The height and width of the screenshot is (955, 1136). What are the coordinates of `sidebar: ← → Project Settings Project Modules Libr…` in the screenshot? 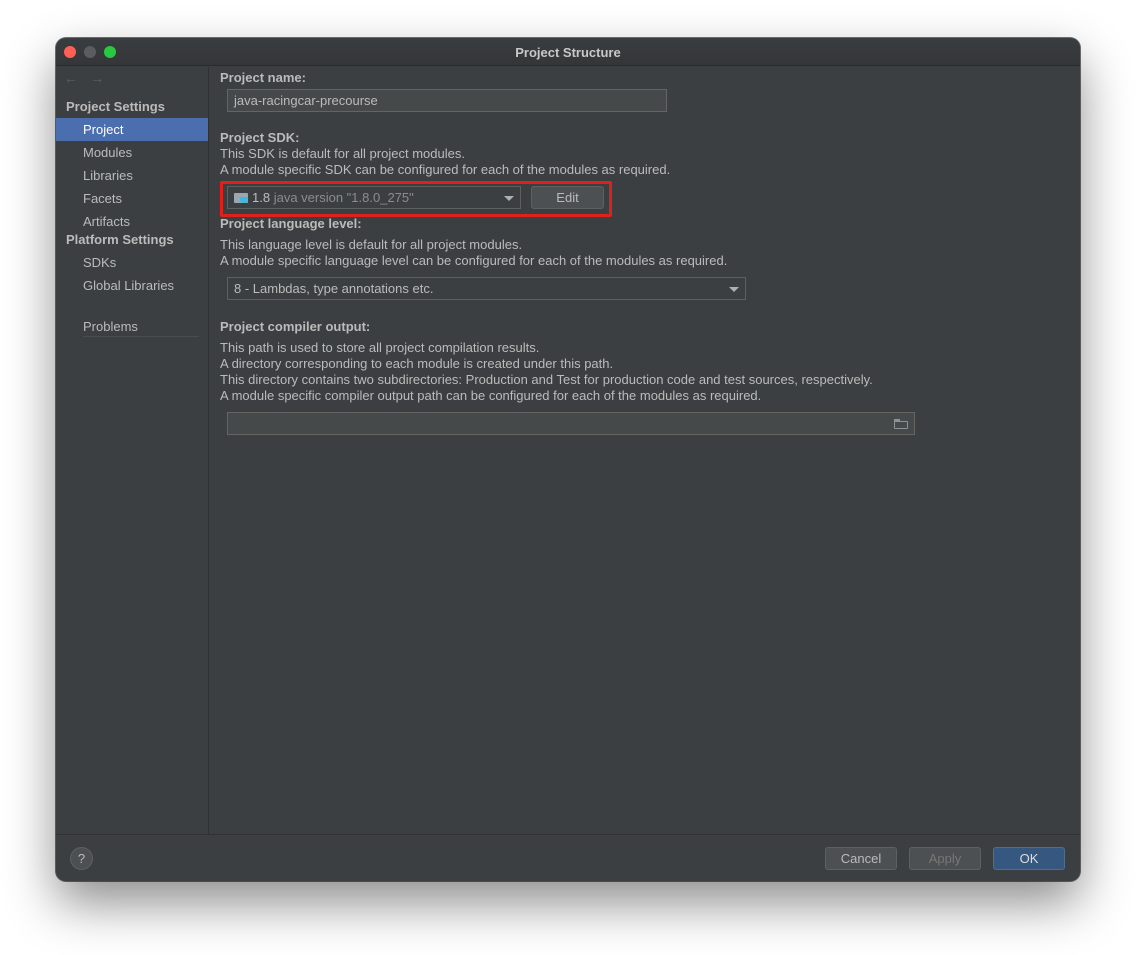 It's located at (132, 450).